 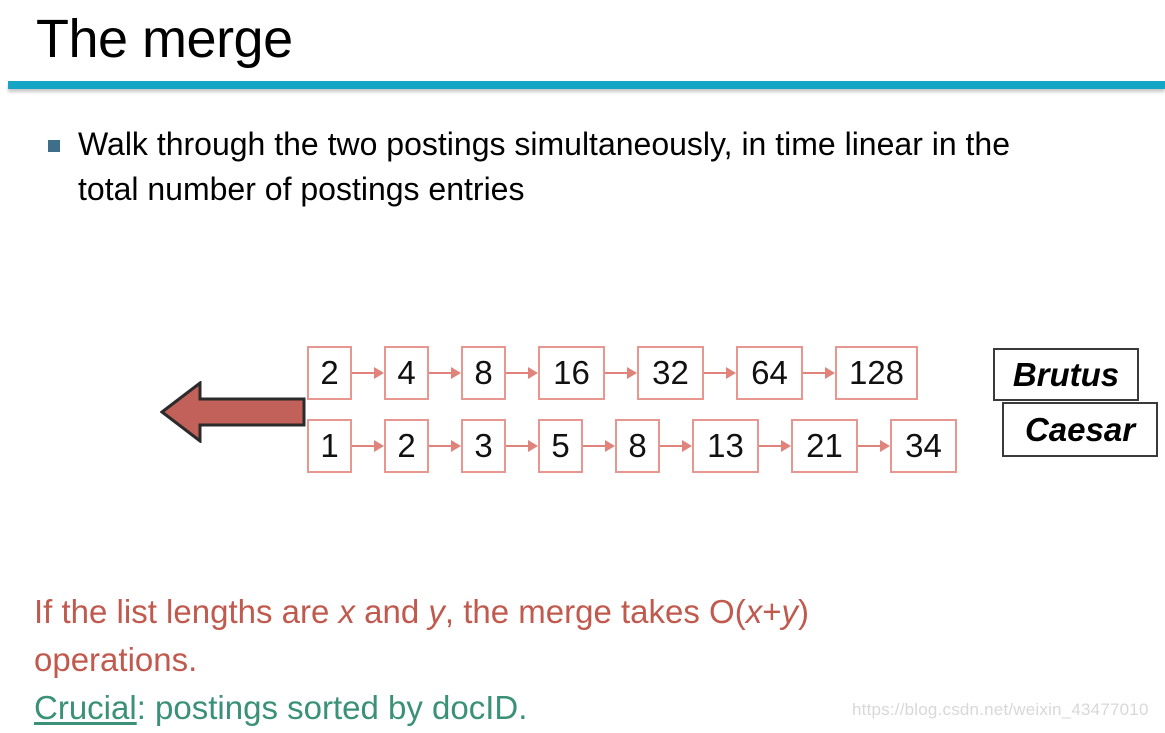 What do you see at coordinates (186, 611) in the screenshot?
I see `complexity-text-1: If the list lengths are` at bounding box center [186, 611].